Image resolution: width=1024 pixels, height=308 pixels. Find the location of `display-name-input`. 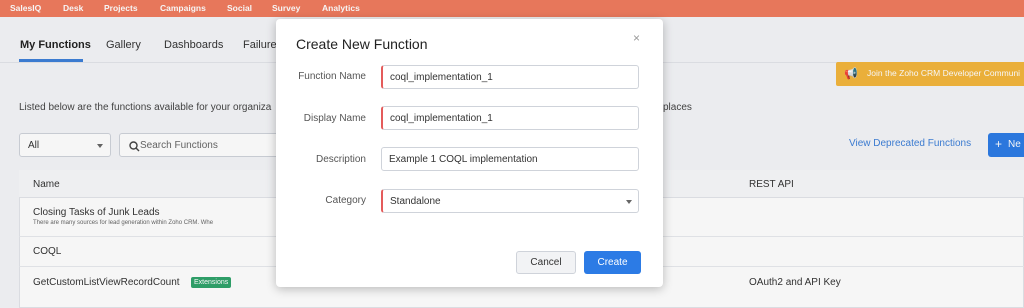

display-name-input is located at coordinates (510, 118).